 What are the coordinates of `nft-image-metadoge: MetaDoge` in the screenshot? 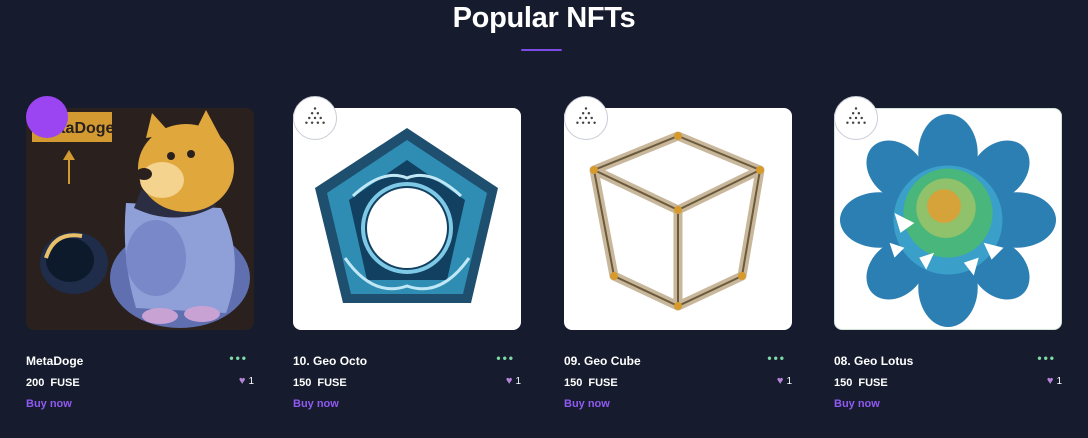 It's located at (140, 219).